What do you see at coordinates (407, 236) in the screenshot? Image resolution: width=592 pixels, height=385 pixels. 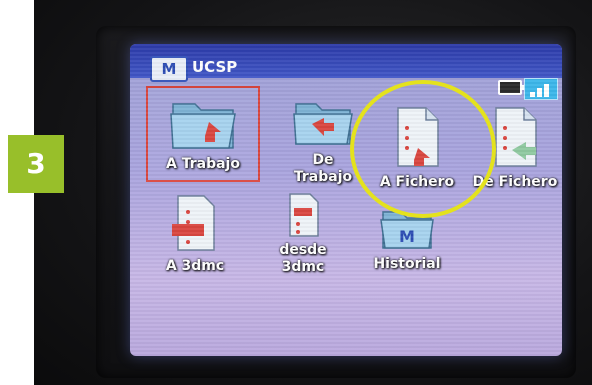 I see `svg-text: M` at bounding box center [407, 236].